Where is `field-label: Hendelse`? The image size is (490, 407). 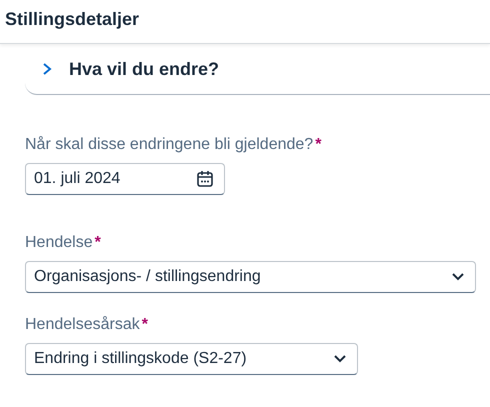
field-label: Hendelse is located at coordinates (59, 242).